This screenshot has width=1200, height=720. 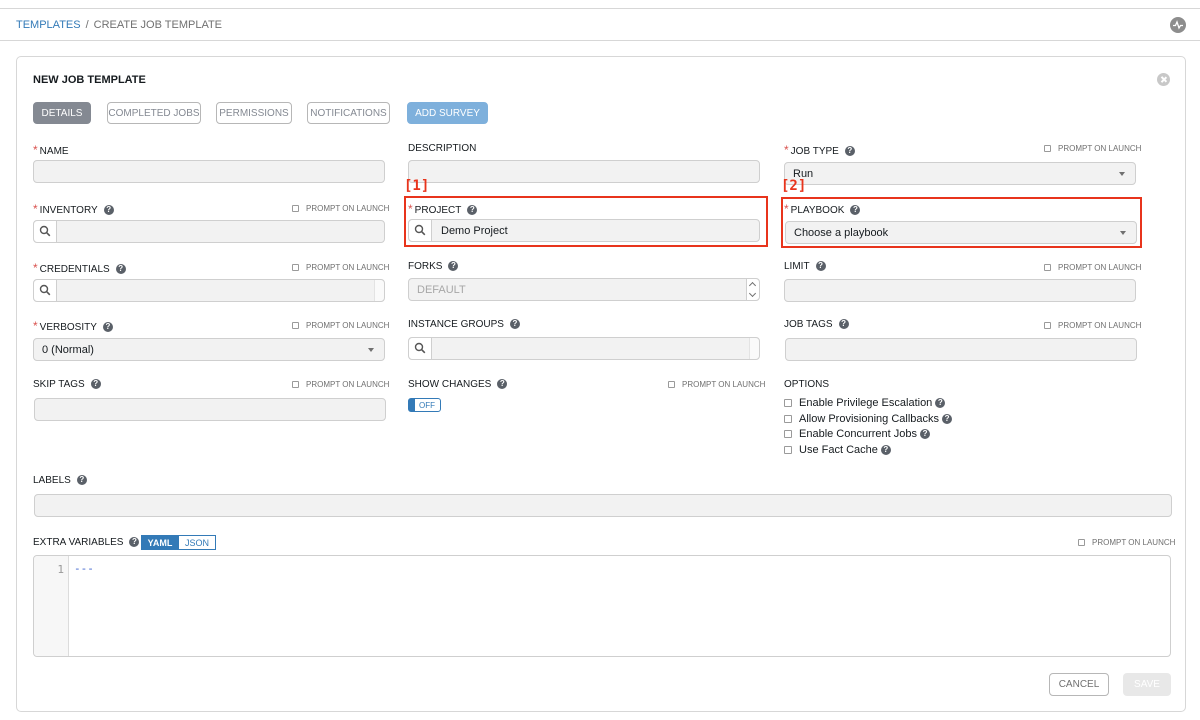 What do you see at coordinates (822, 209) in the screenshot?
I see `playbook-label: * PLAYBOOK?` at bounding box center [822, 209].